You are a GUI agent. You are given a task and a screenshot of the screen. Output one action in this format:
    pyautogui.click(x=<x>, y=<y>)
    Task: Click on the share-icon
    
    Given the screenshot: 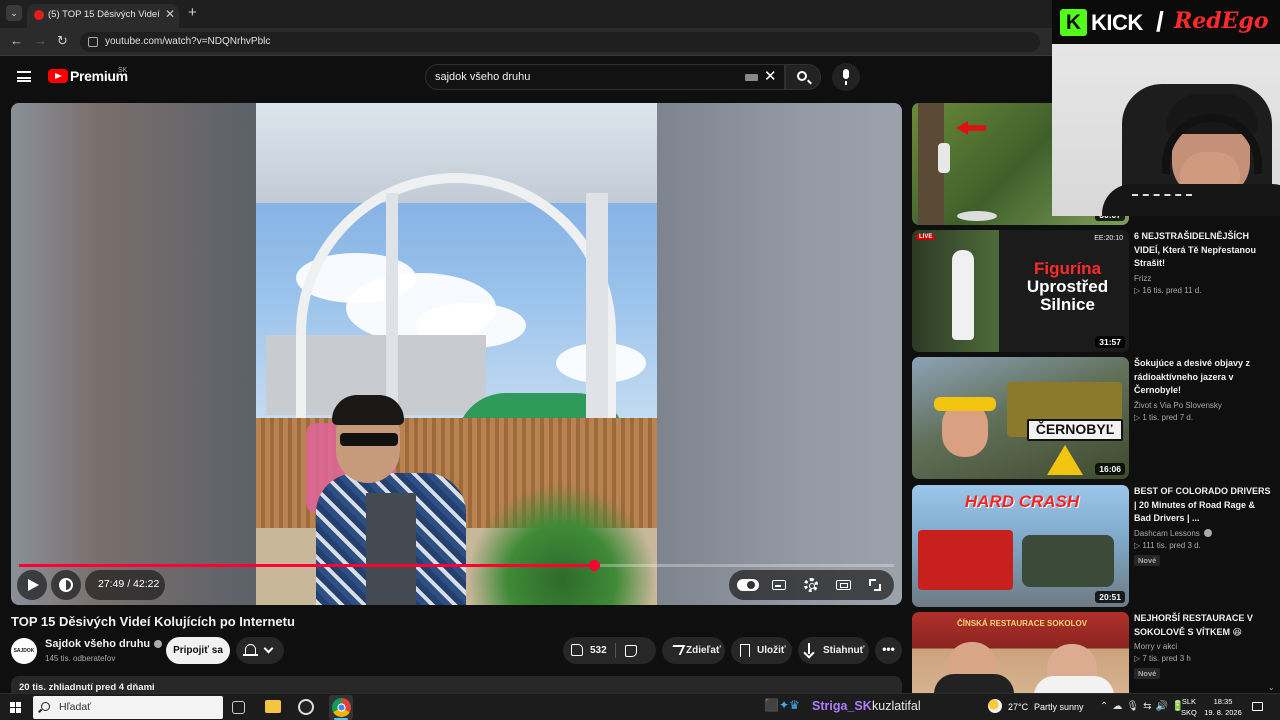 What is the action you would take?
    pyautogui.click(x=677, y=650)
    